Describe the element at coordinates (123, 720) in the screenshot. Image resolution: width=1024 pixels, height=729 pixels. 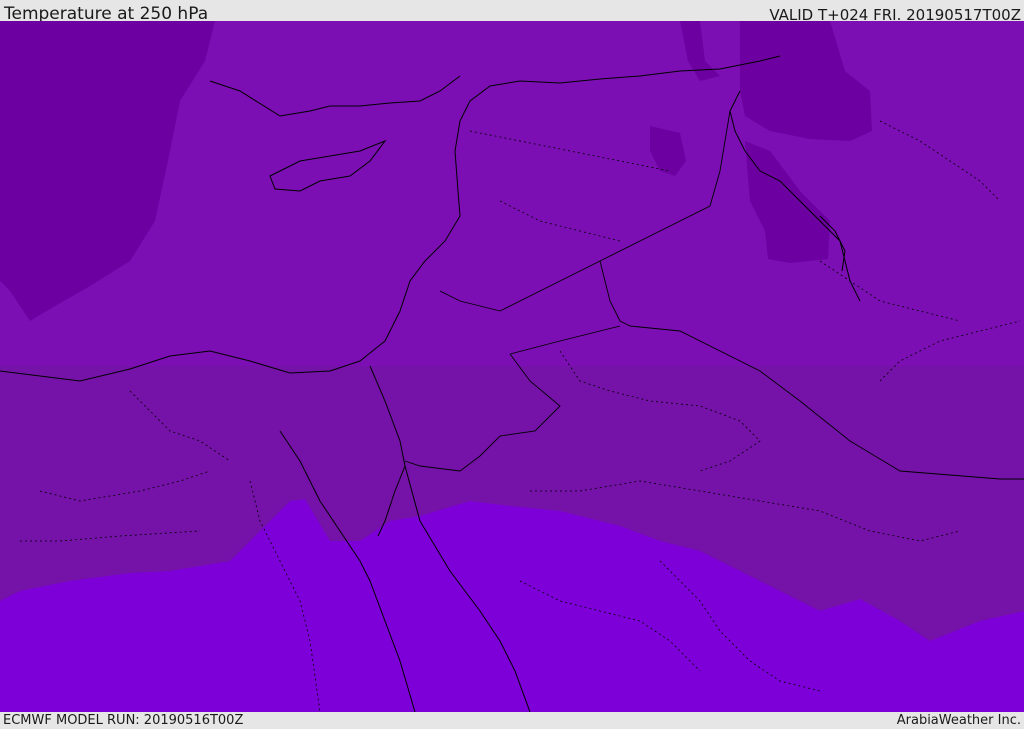
I see `model-run: ECMWF MODEL RUN: 20190516T00Z` at that location.